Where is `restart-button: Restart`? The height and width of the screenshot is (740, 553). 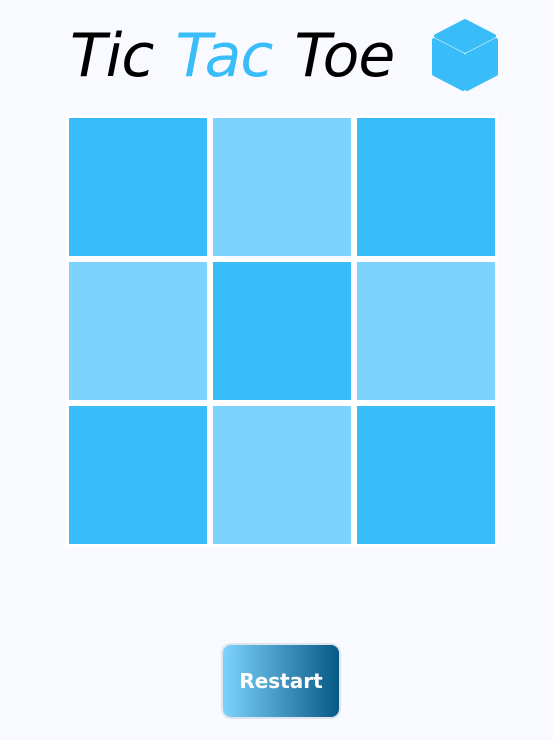
restart-button: Restart is located at coordinates (281, 681).